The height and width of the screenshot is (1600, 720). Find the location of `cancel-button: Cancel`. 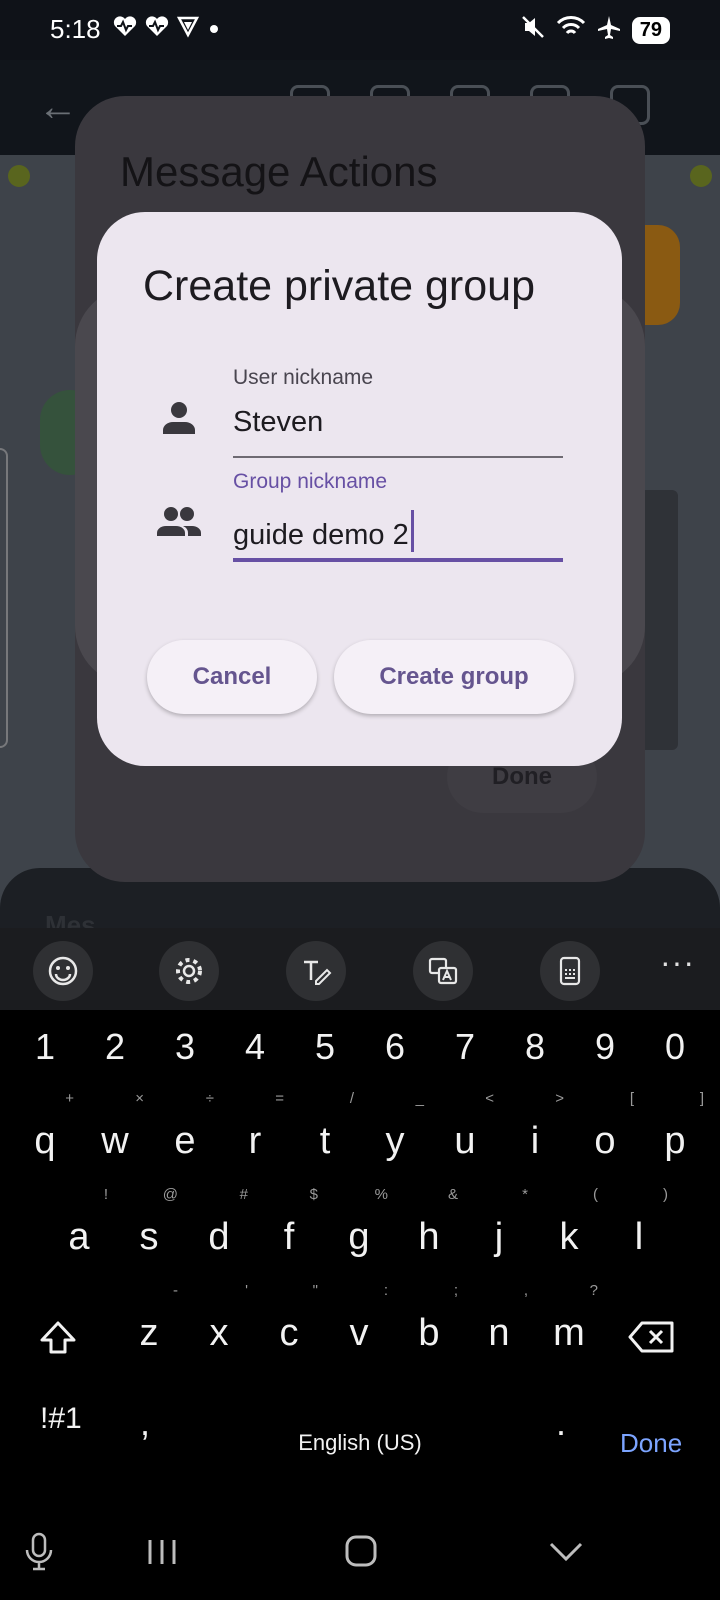

cancel-button: Cancel is located at coordinates (232, 677).